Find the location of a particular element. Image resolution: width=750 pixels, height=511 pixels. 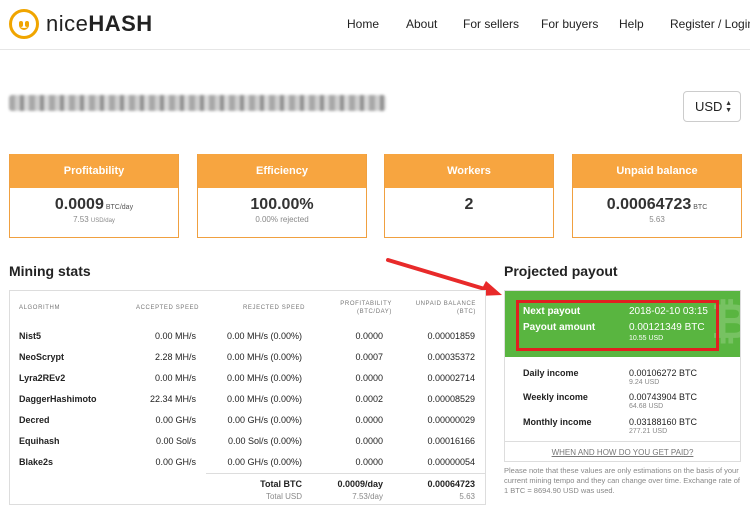

currency-select: USD ▲ ▼ is located at coordinates (712, 106).